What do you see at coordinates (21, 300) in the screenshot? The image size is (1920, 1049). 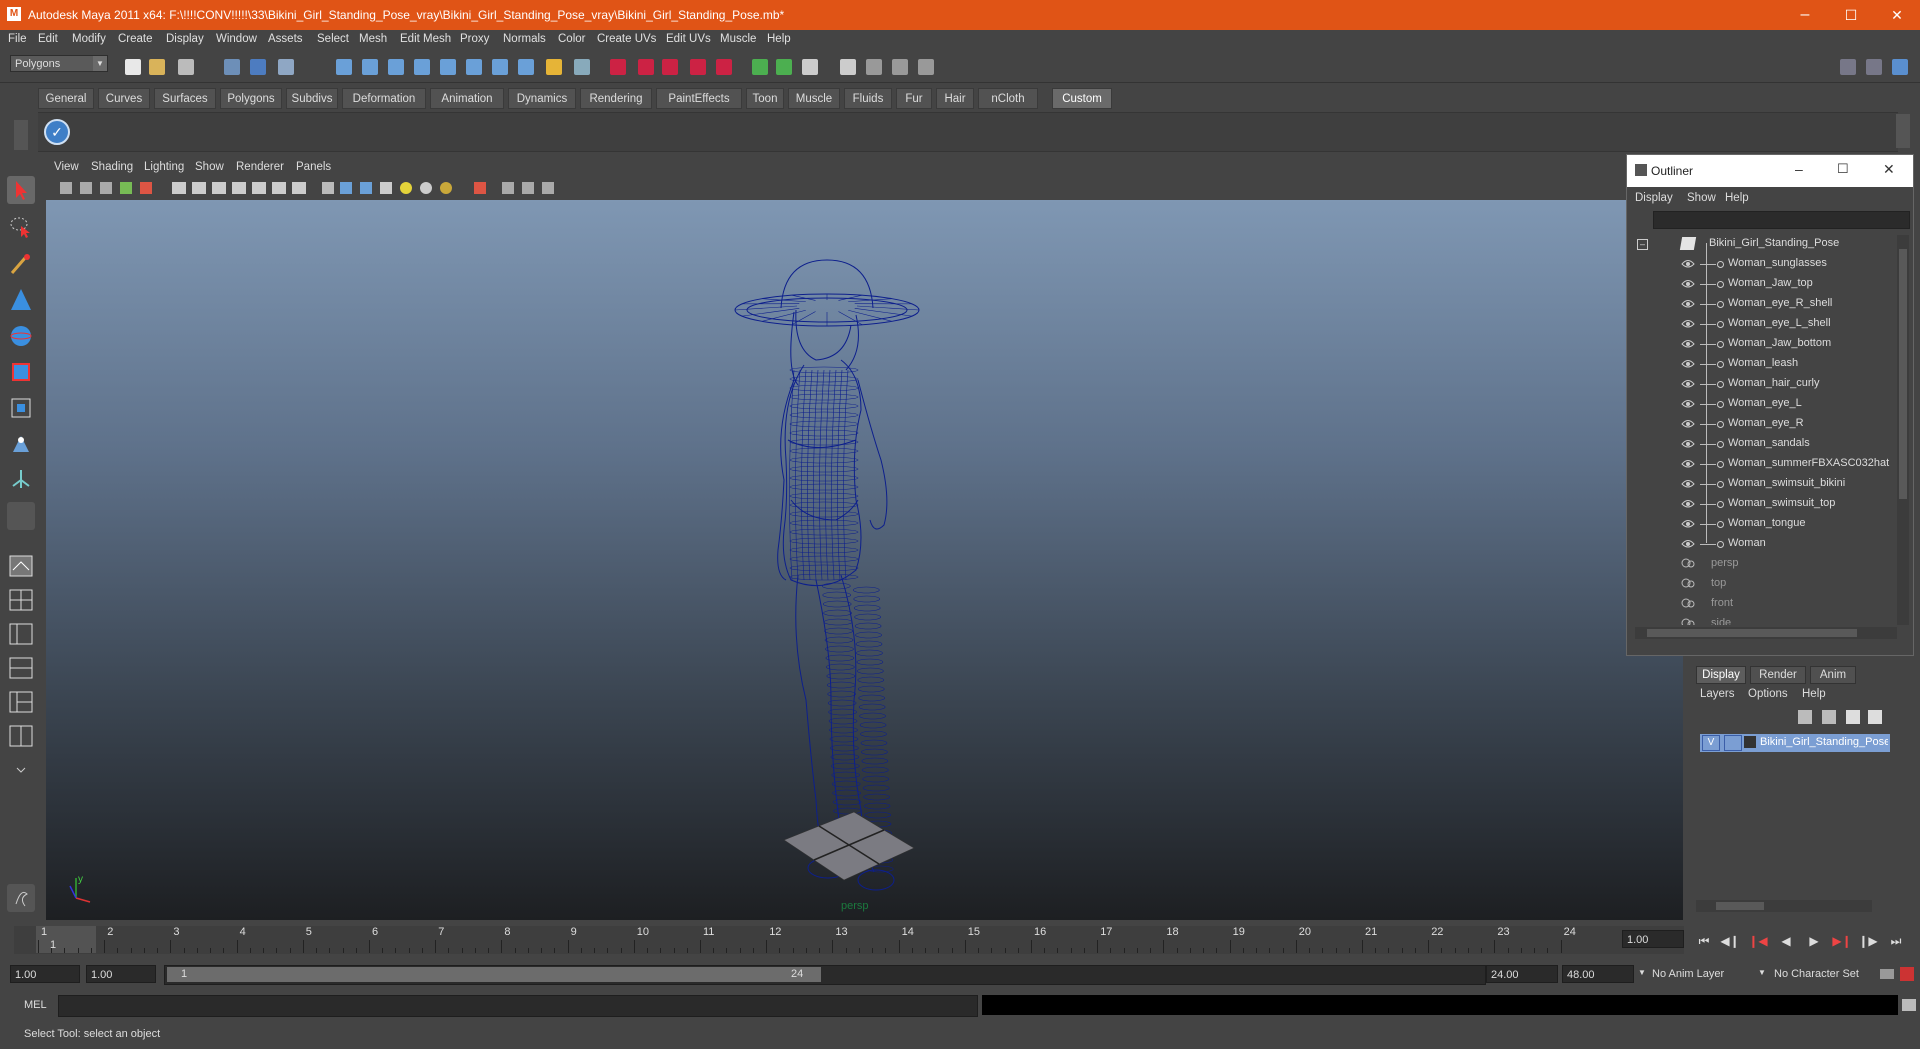 I see `move-tool-icon` at bounding box center [21, 300].